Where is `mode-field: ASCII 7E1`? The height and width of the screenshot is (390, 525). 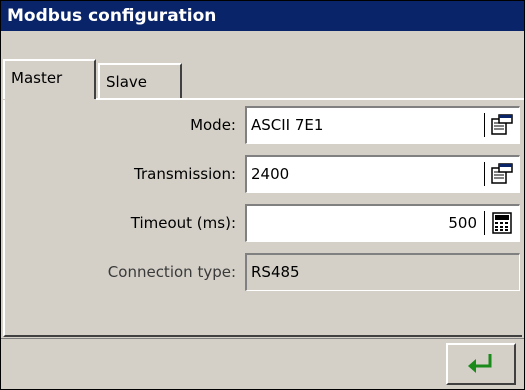
mode-field: ASCII 7E1 is located at coordinates (382, 125).